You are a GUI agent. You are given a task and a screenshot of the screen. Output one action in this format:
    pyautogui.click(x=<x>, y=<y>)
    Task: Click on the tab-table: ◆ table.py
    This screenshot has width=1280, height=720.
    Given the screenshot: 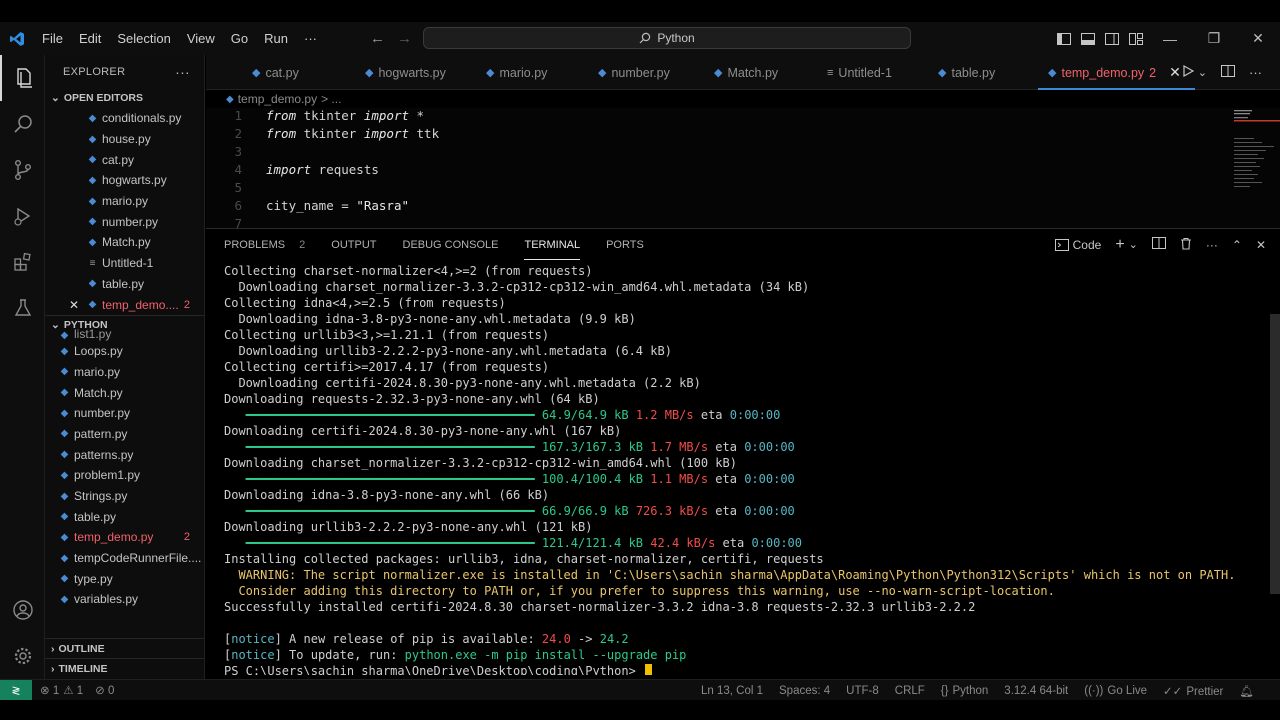 What is the action you would take?
    pyautogui.click(x=966, y=72)
    